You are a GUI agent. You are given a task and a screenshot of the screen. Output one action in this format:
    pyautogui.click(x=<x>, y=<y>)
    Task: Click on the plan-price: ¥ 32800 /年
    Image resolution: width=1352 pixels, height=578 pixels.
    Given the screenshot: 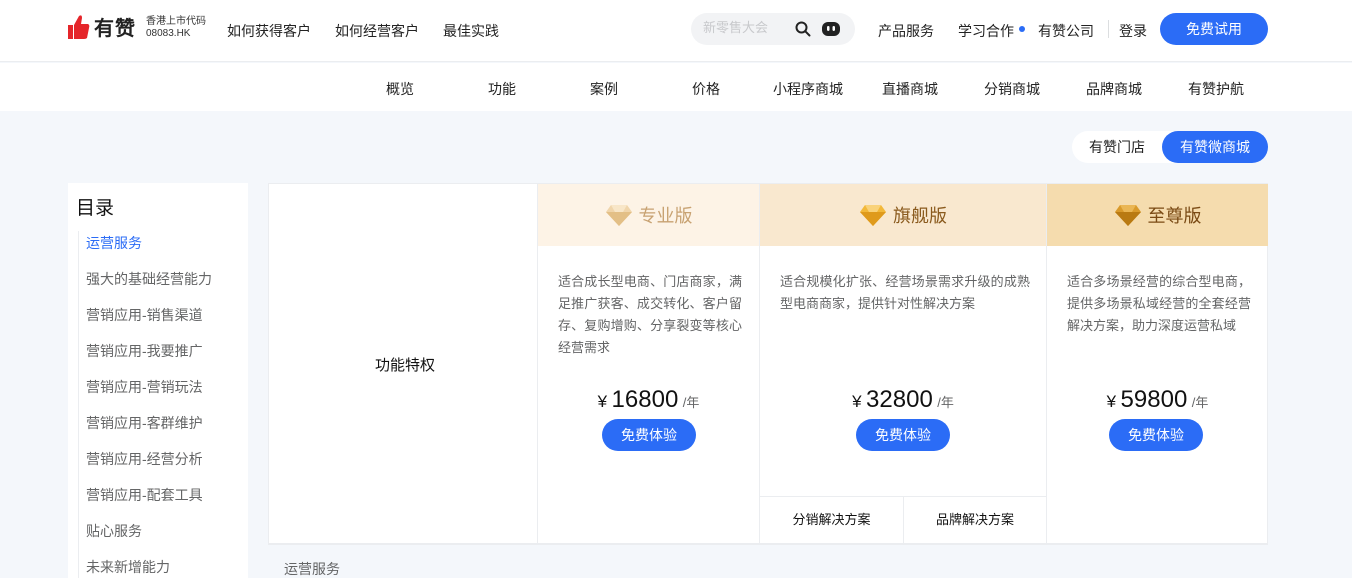 What is the action you would take?
    pyautogui.click(x=903, y=400)
    